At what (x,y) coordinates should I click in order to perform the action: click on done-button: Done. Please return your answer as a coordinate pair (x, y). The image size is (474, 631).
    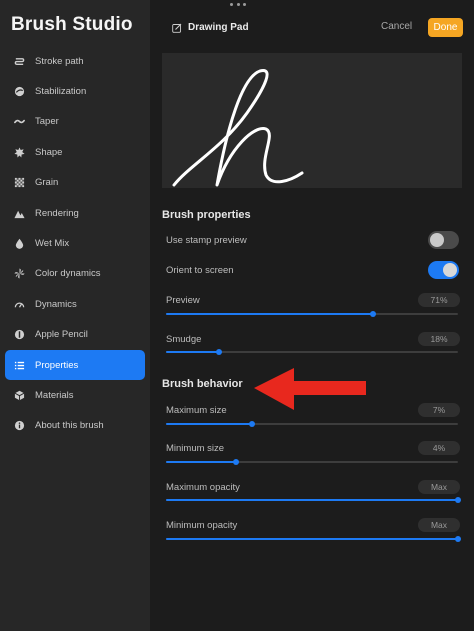
    Looking at the image, I should click on (445, 27).